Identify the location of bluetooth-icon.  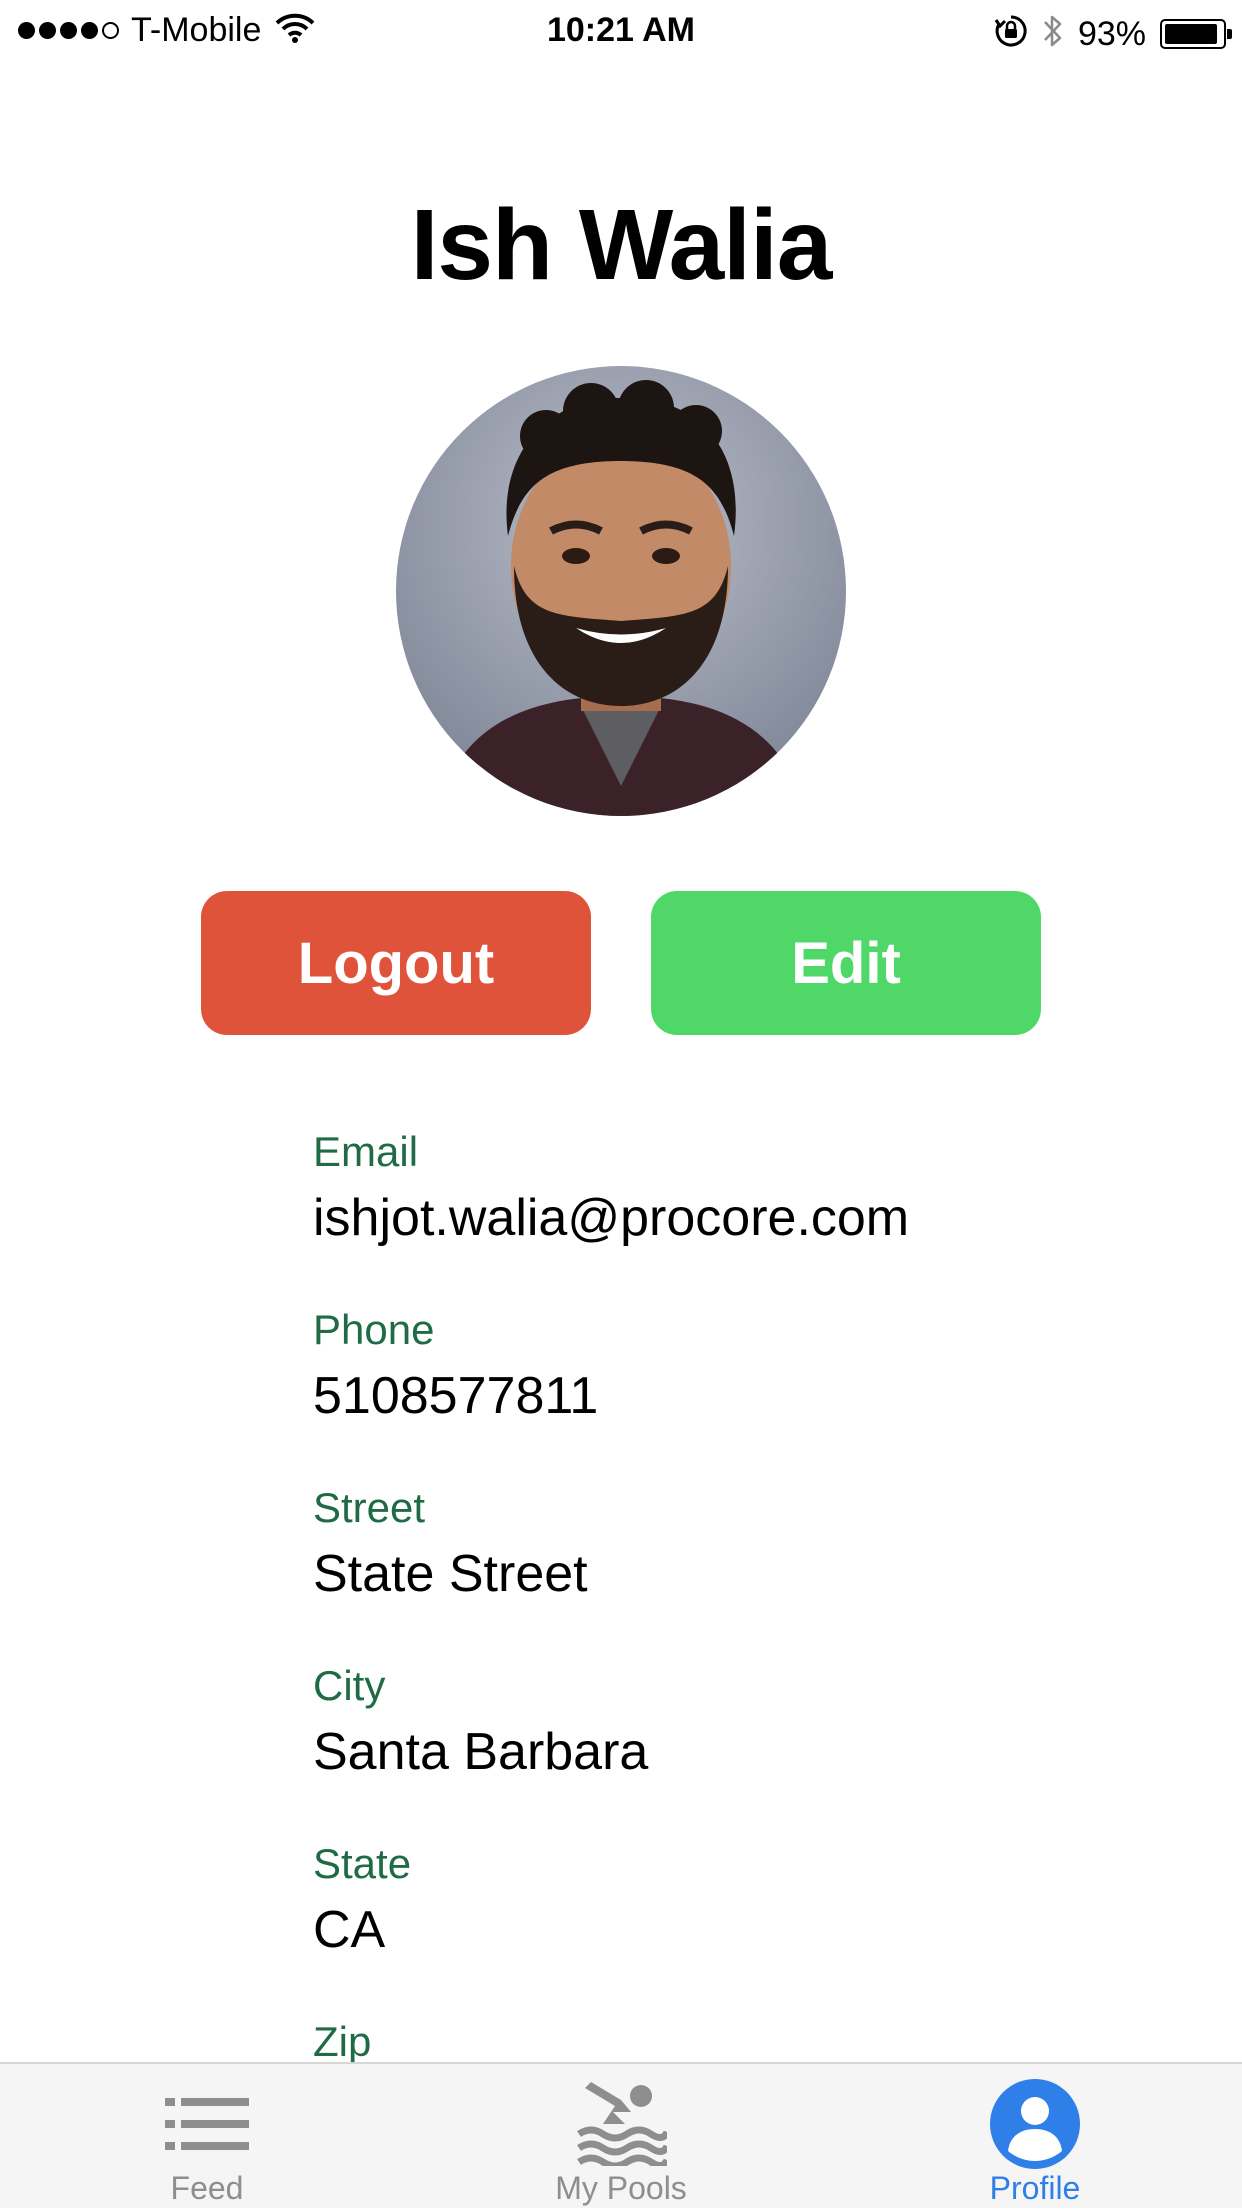
(1053, 33).